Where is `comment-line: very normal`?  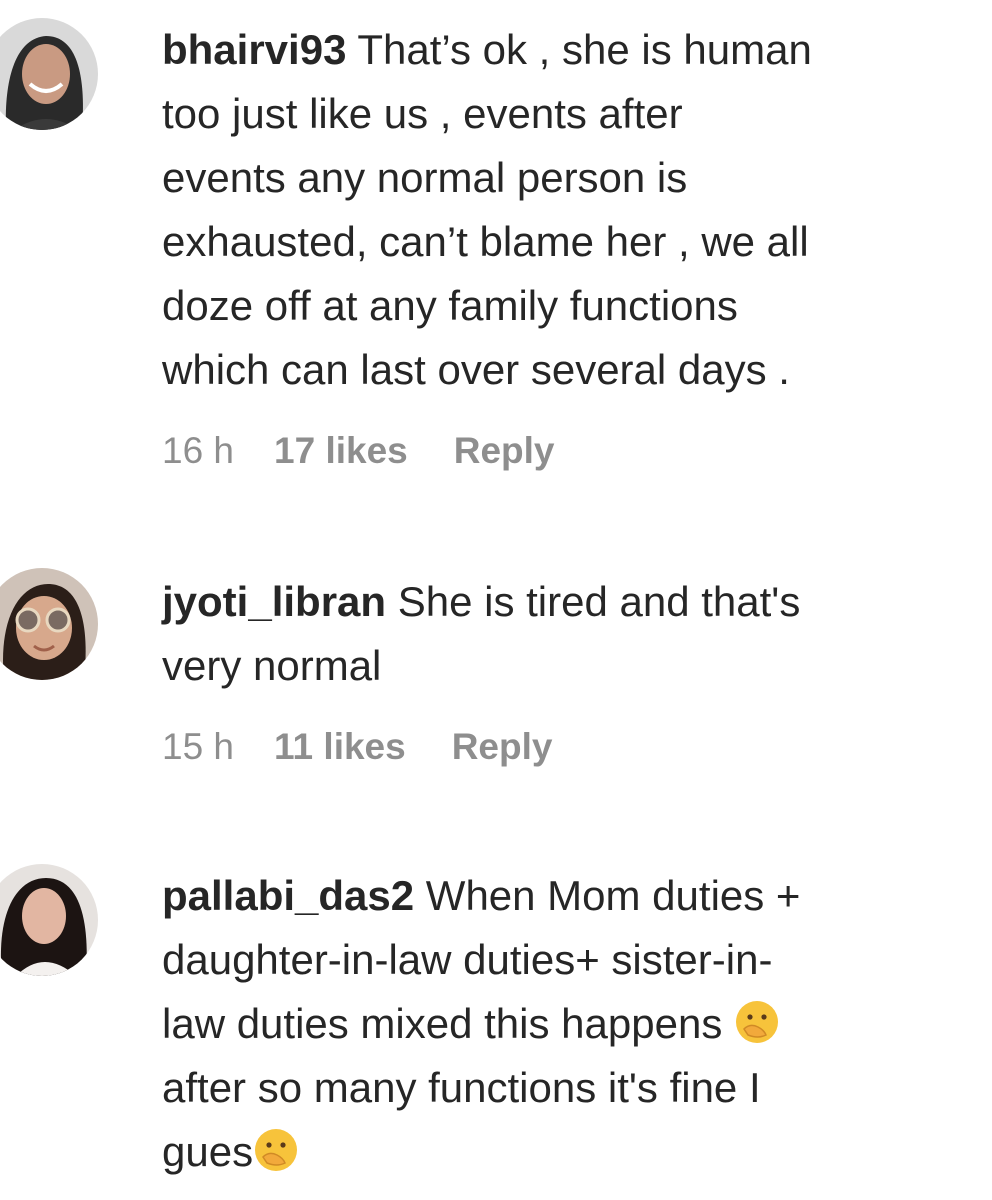 comment-line: very normal is located at coordinates (272, 665).